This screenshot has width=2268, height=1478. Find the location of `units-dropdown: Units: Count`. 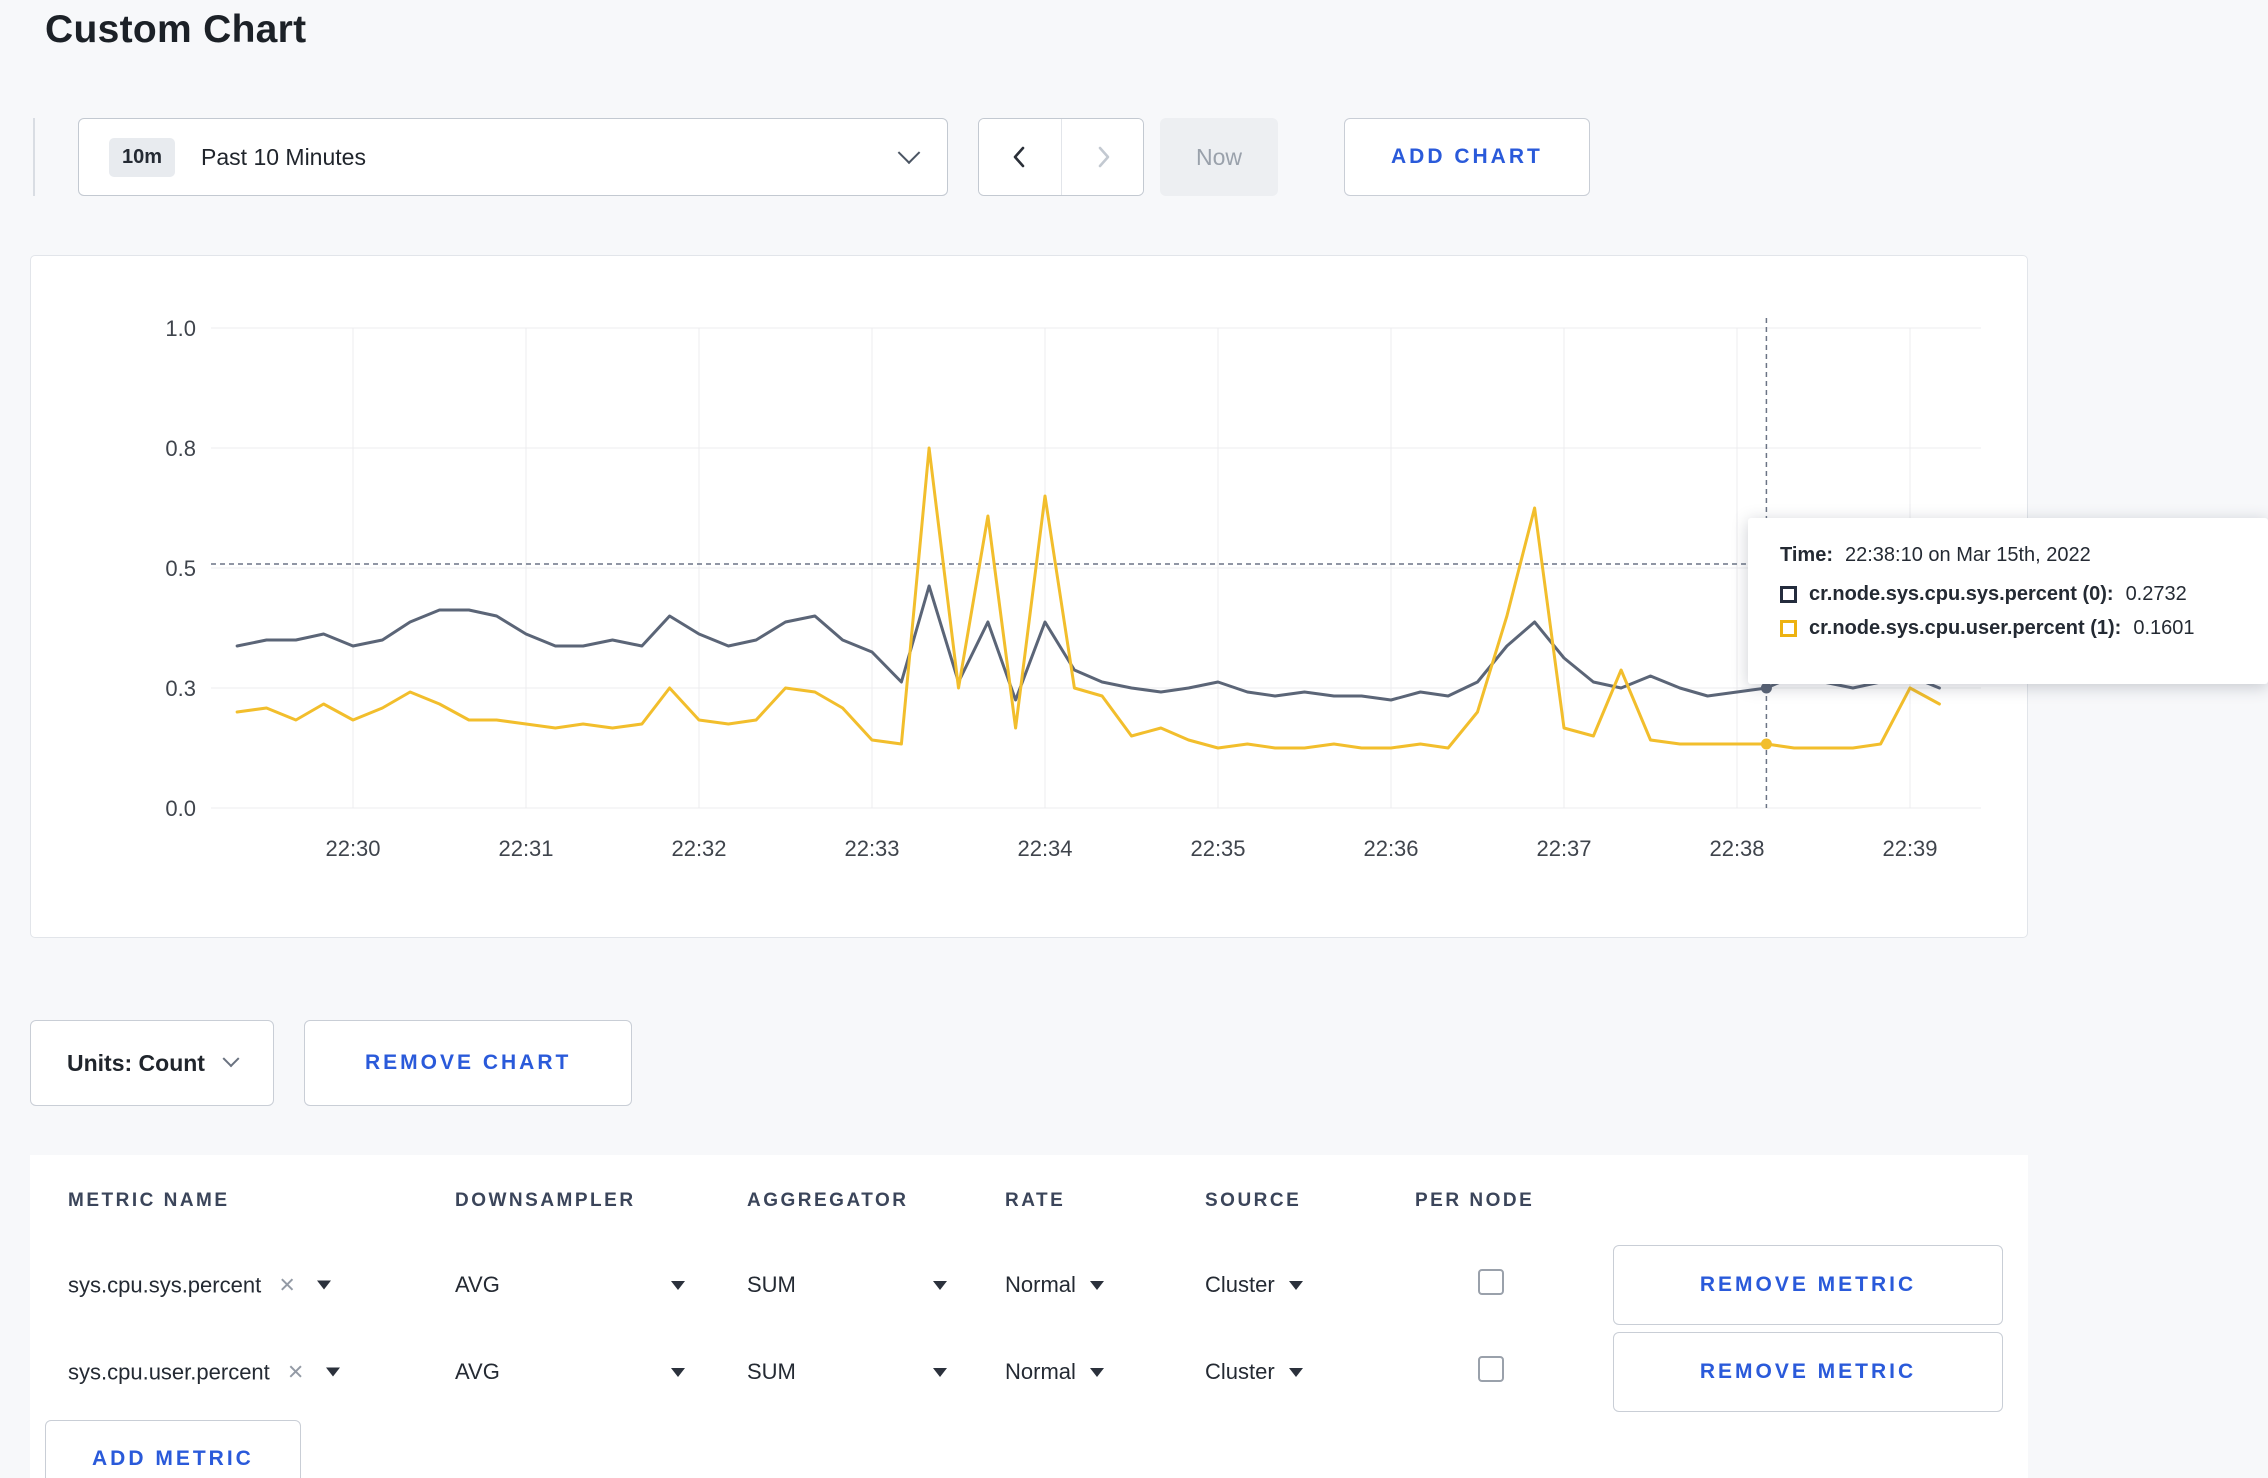

units-dropdown: Units: Count is located at coordinates (152, 1063).